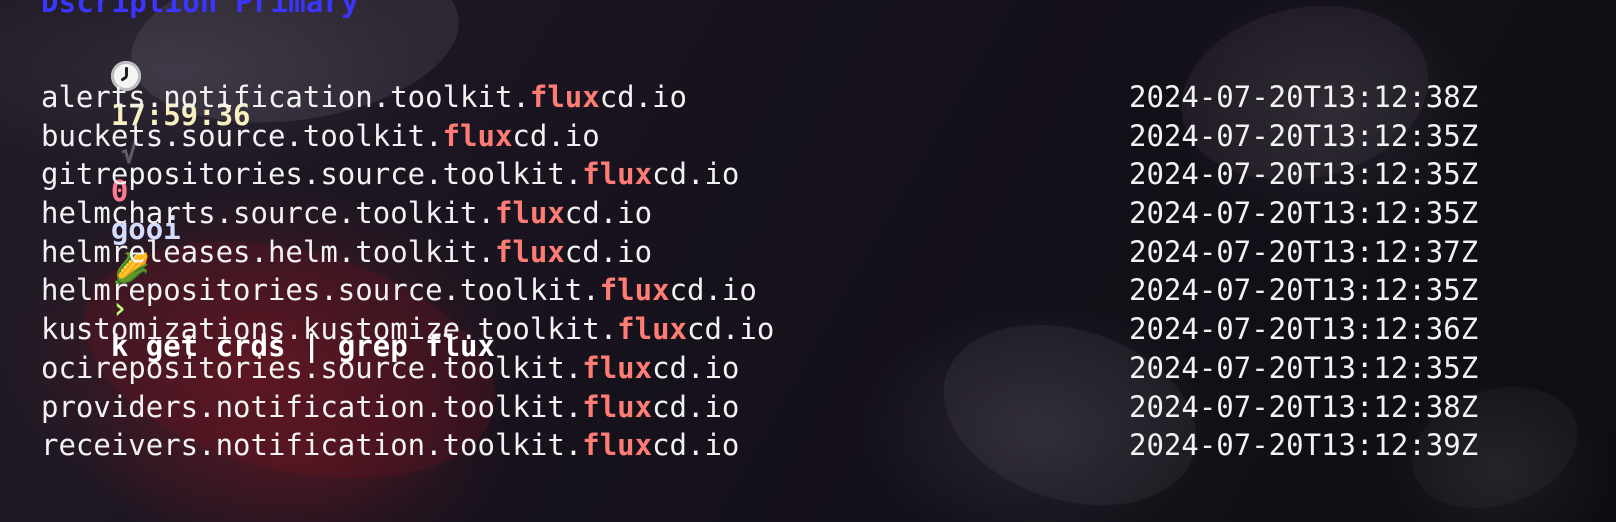 The width and height of the screenshot is (1616, 522). I want to click on crd-name: receivers.notification.toolkit.fluxcd.io, so click(390, 445).